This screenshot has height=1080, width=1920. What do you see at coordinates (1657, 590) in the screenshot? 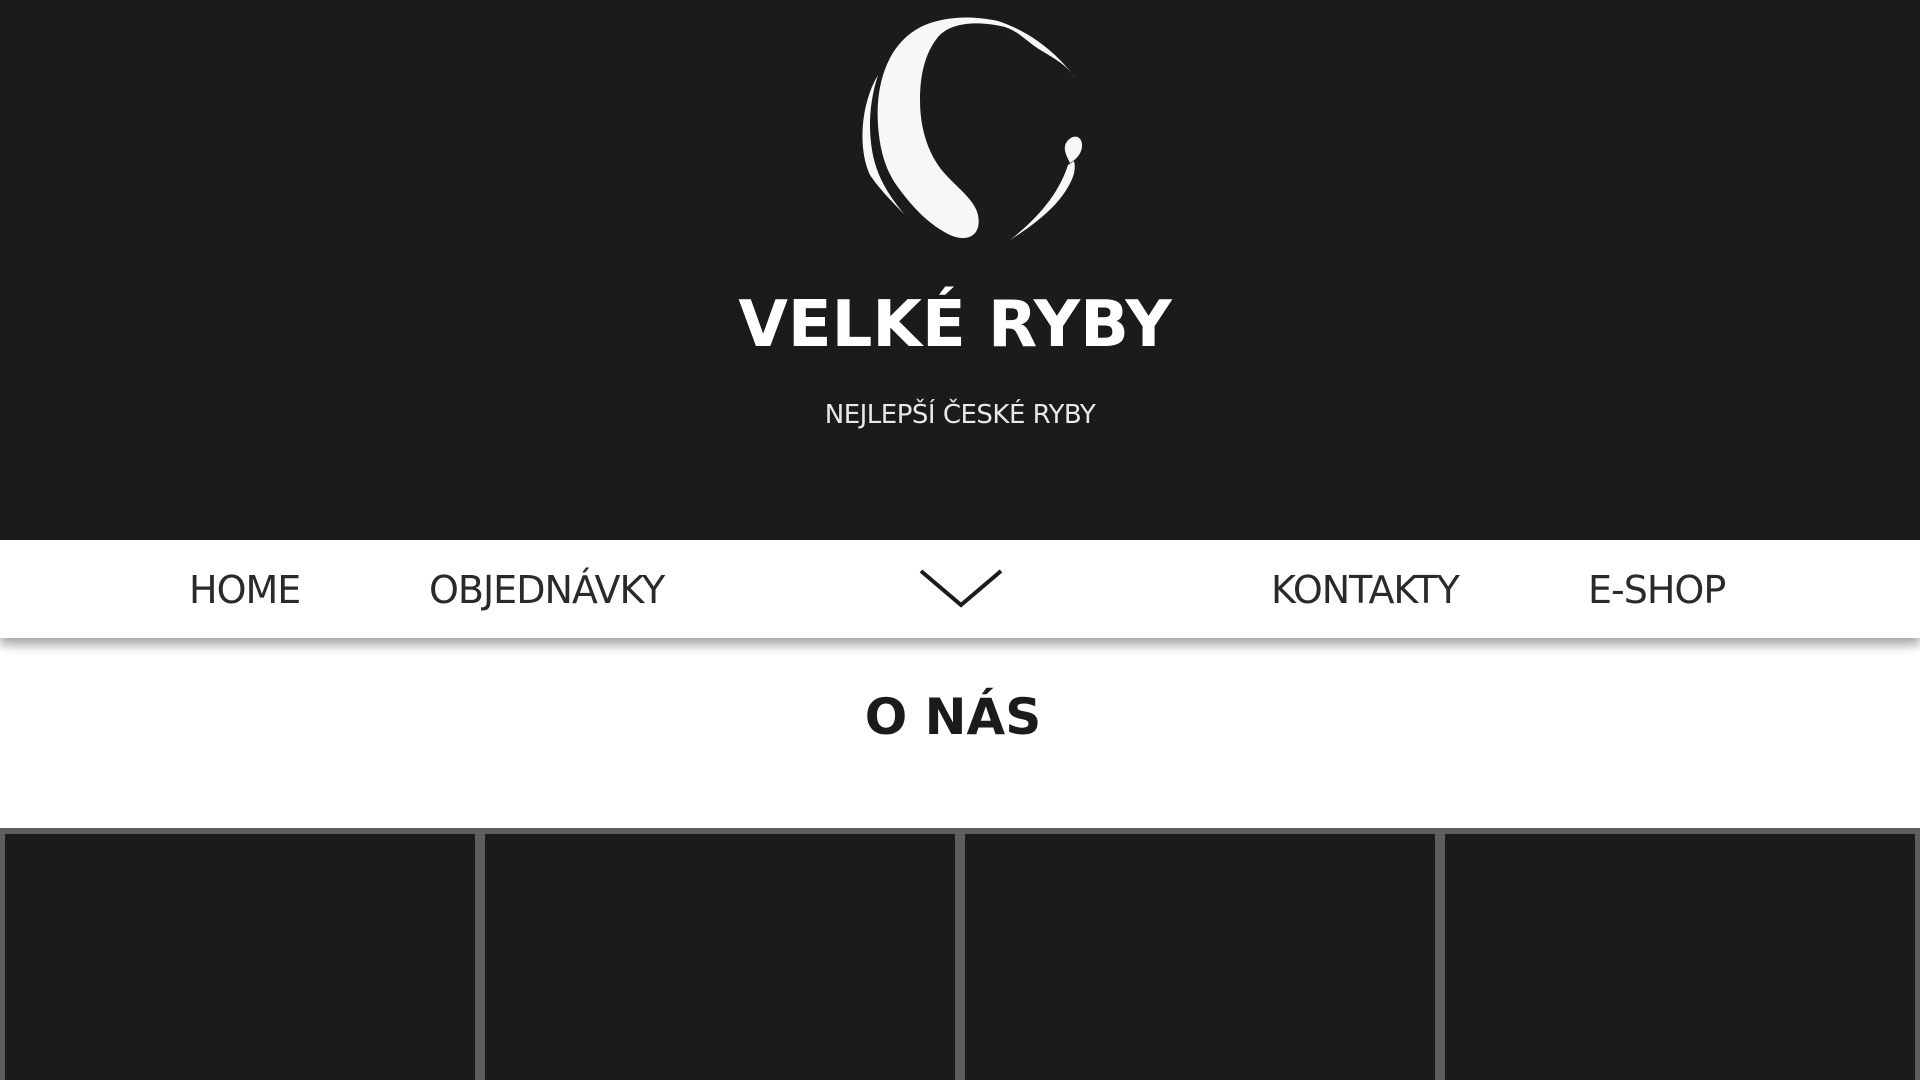
I see `nav-link-eshop: E-SHOP` at bounding box center [1657, 590].